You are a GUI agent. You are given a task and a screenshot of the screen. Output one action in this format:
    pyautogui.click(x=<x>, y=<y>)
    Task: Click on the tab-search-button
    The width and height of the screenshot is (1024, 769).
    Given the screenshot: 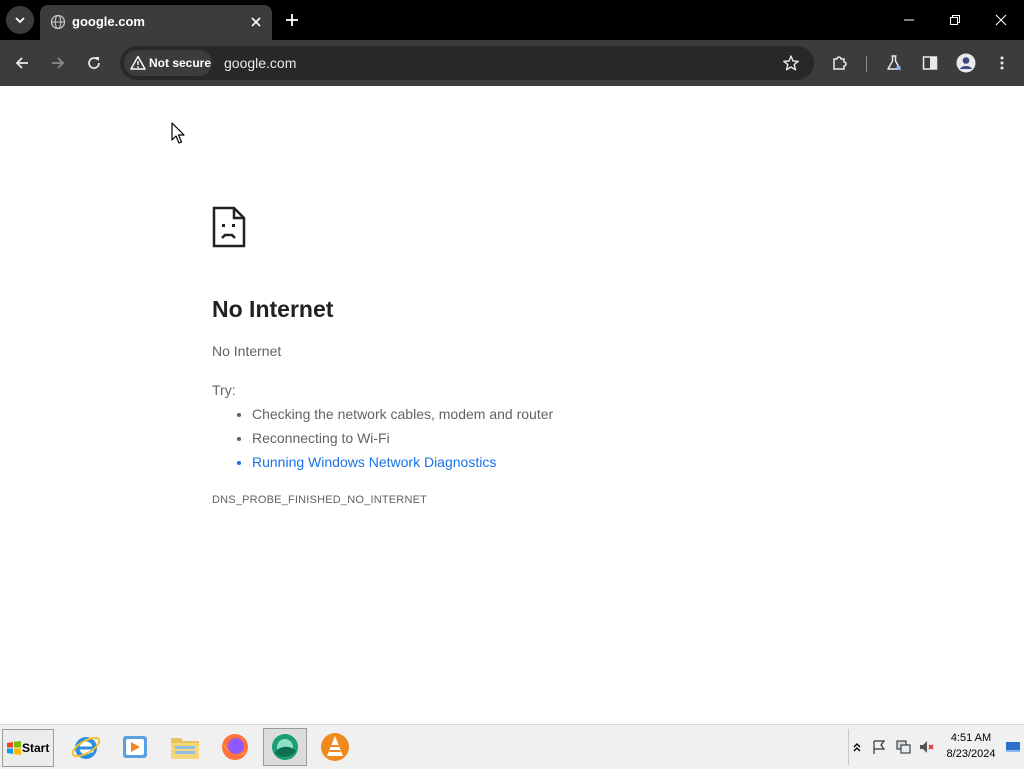 What is the action you would take?
    pyautogui.click(x=20, y=20)
    